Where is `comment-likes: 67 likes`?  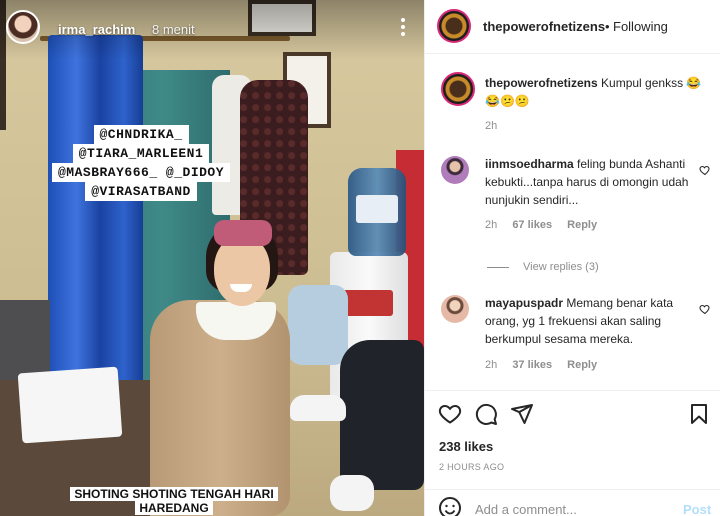
comment-likes: 67 likes is located at coordinates (532, 225).